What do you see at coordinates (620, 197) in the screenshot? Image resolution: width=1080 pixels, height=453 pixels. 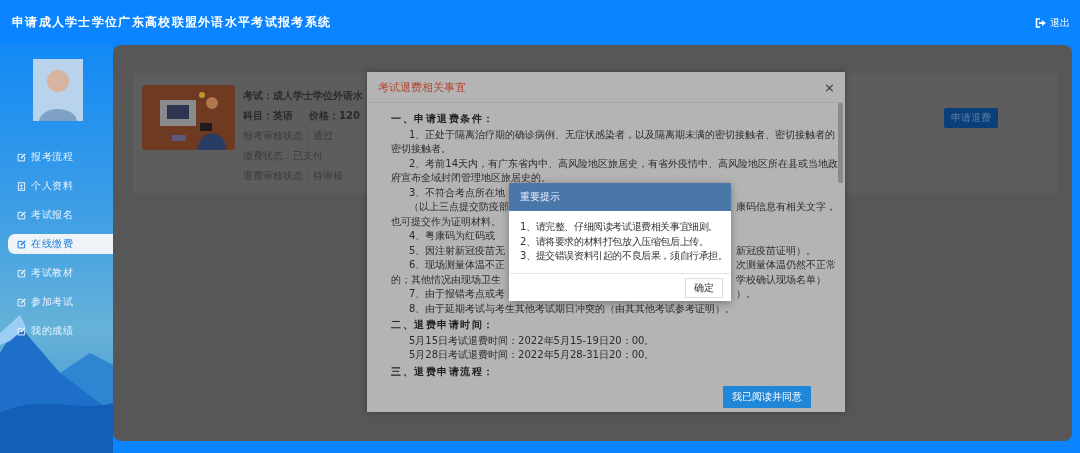 I see `dialog-title: 重要提示` at bounding box center [620, 197].